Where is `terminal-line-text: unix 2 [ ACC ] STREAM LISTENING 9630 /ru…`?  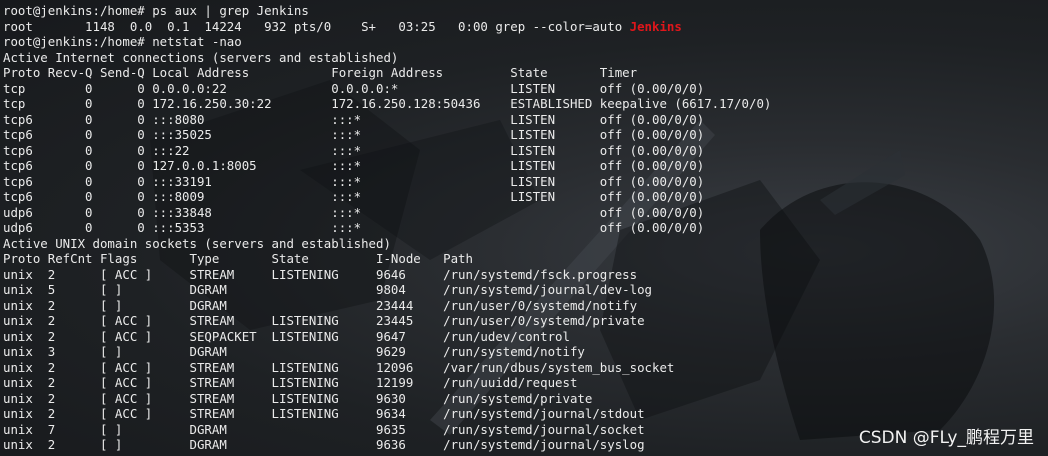 terminal-line-text: unix 2 [ ACC ] STREAM LISTENING 9630 /ru… is located at coordinates (298, 398).